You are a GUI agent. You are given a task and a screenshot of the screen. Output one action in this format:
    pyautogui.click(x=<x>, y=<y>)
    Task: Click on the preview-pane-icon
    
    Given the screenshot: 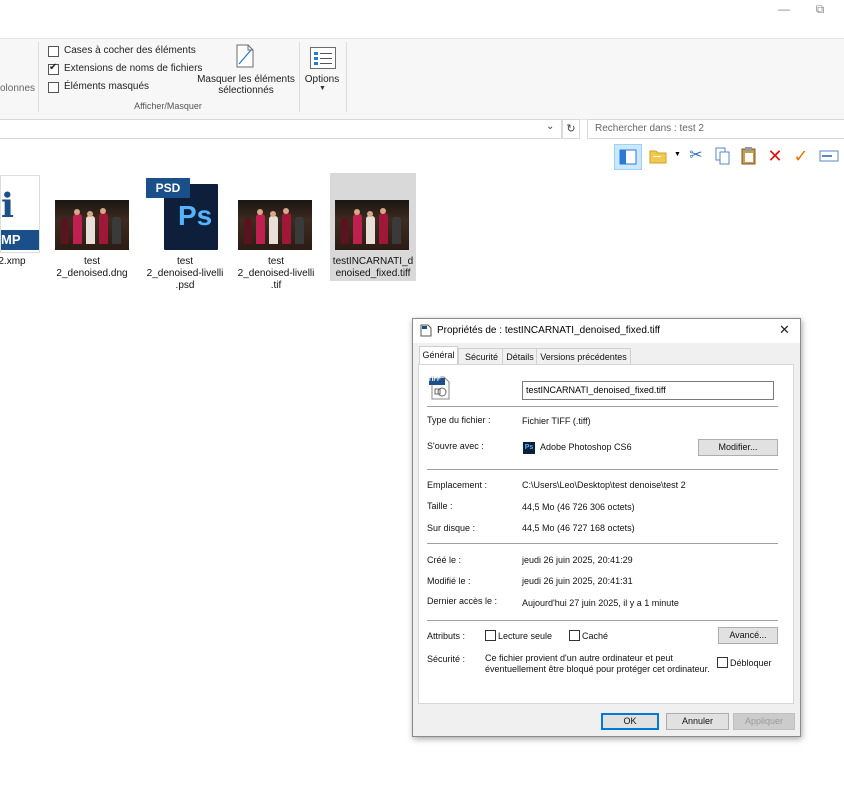 What is the action you would take?
    pyautogui.click(x=628, y=157)
    